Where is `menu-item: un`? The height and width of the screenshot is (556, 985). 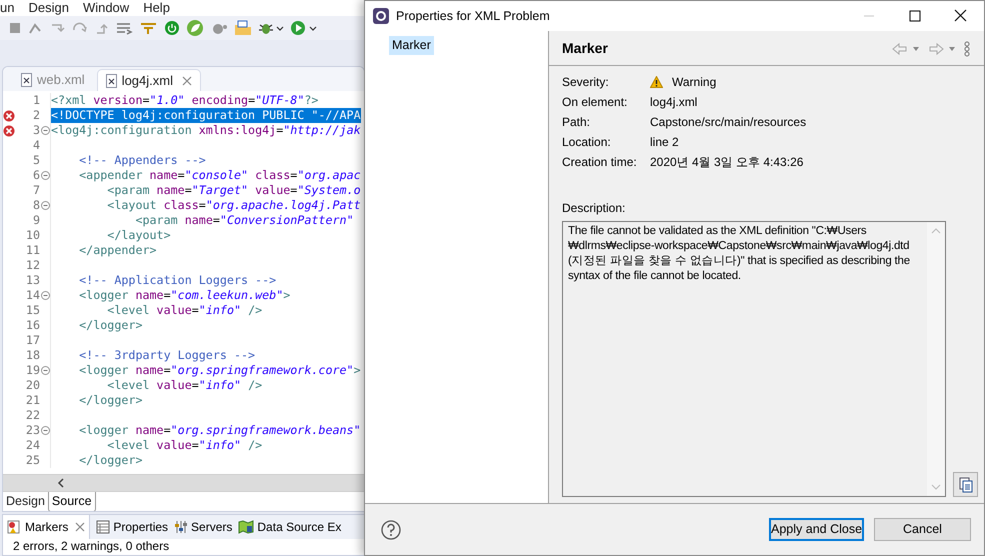 menu-item: un is located at coordinates (7, 9).